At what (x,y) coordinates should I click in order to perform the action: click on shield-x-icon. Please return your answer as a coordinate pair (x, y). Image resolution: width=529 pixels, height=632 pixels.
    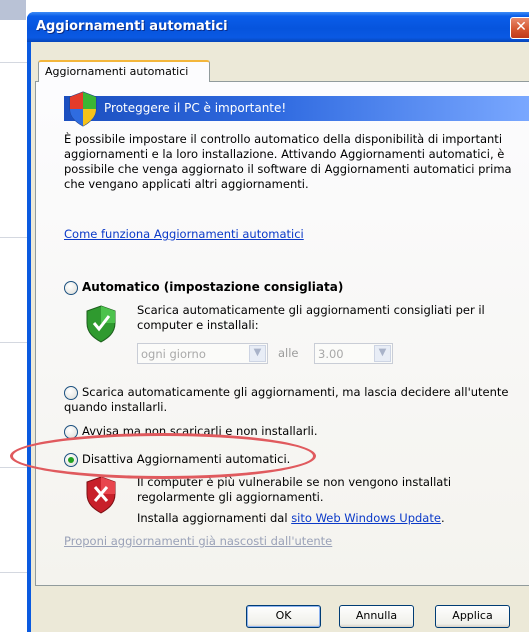
    Looking at the image, I should click on (101, 495).